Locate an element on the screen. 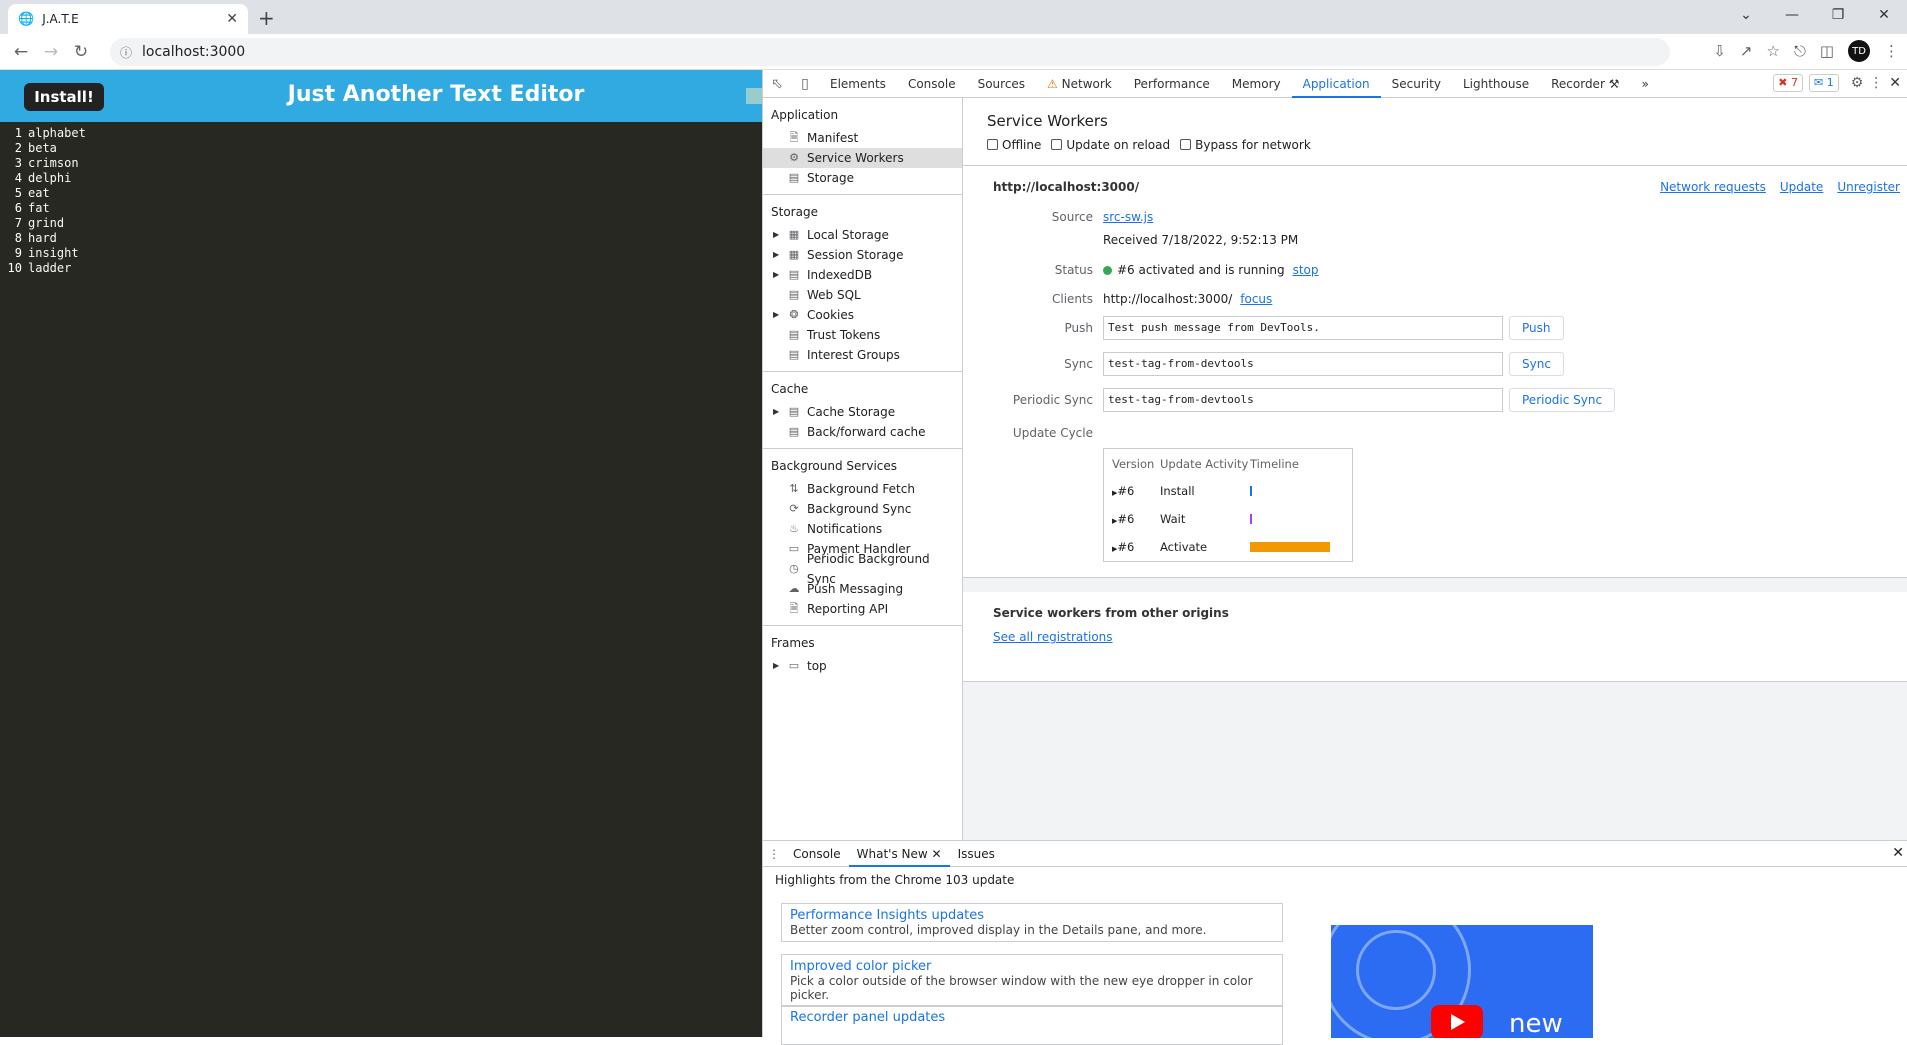 The height and width of the screenshot is (1045, 1907). table-row: ▶#6 Install is located at coordinates (1228, 491).